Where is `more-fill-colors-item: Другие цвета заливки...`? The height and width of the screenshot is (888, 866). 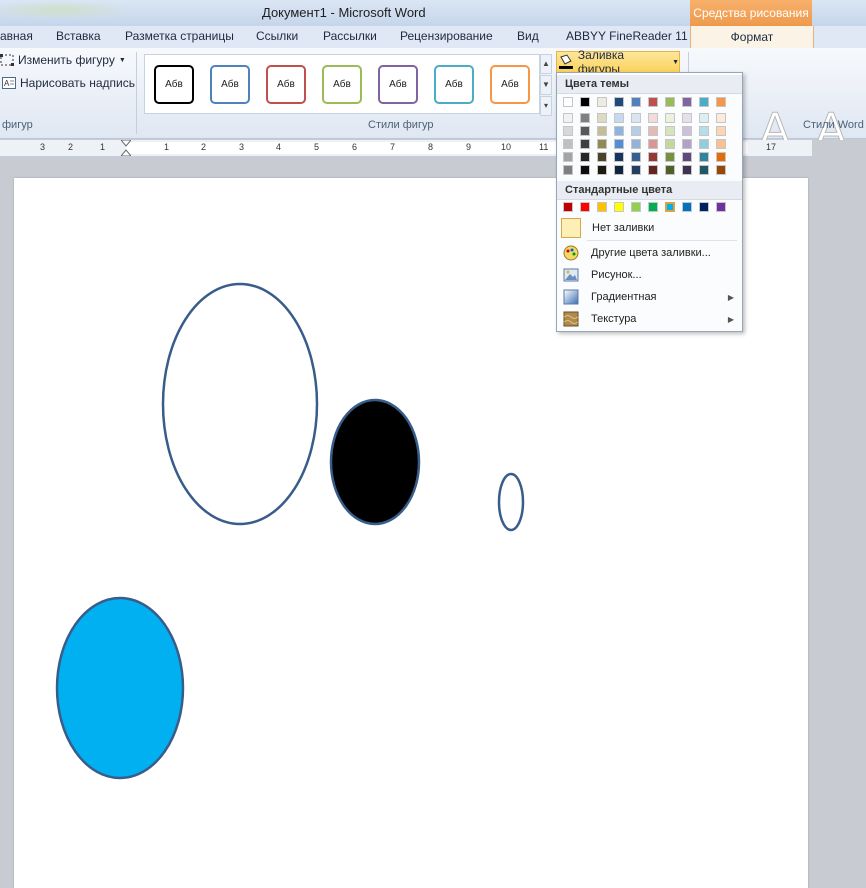
more-fill-colors-item: Другие цвета заливки... is located at coordinates (649, 253).